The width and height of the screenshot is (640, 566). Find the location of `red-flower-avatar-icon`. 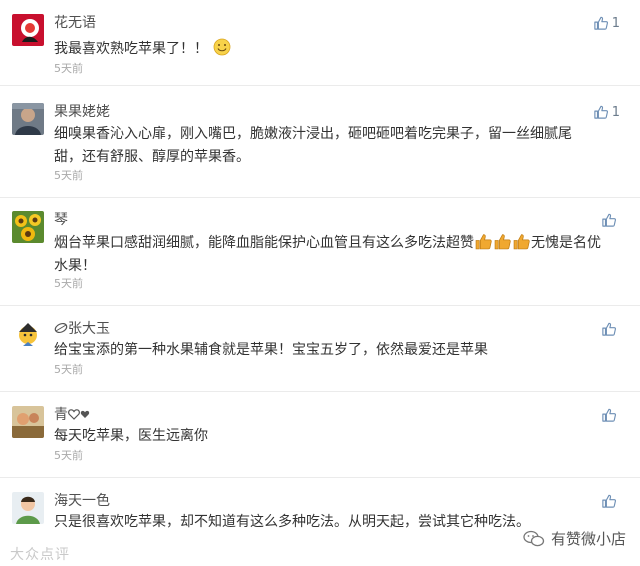

red-flower-avatar-icon is located at coordinates (28, 30).